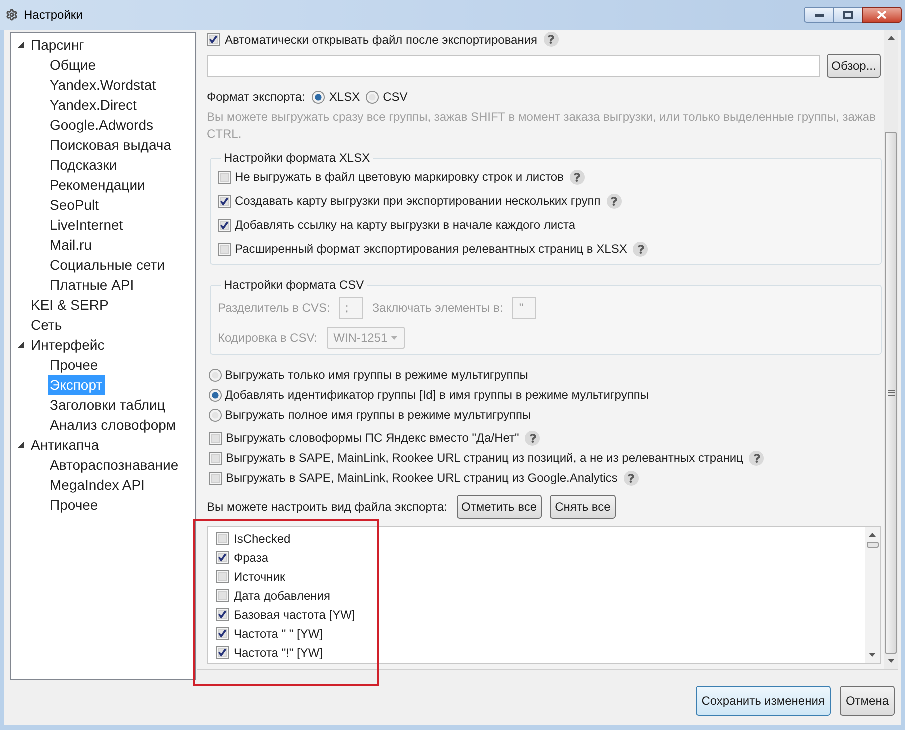 The width and height of the screenshot is (905, 730). Describe the element at coordinates (513, 66) in the screenshot. I see `path-field` at that location.